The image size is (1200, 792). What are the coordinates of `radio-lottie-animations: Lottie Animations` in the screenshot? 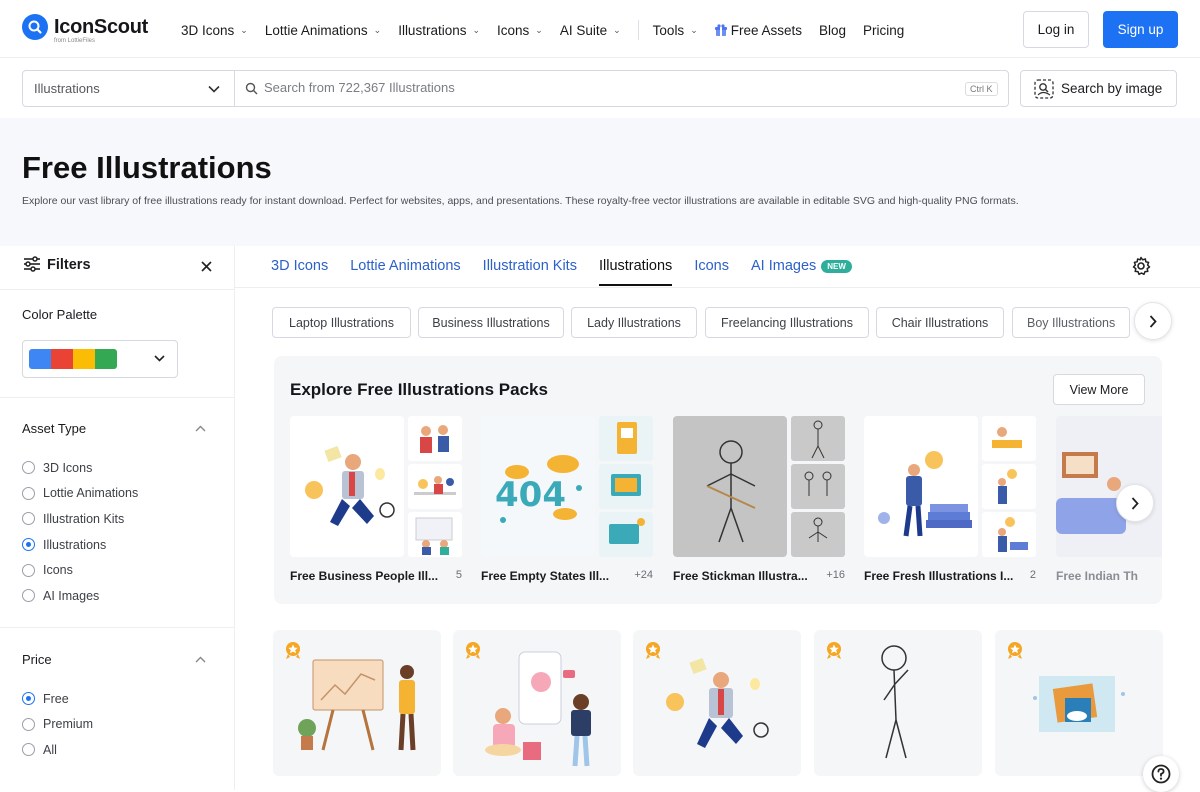 It's located at (80, 494).